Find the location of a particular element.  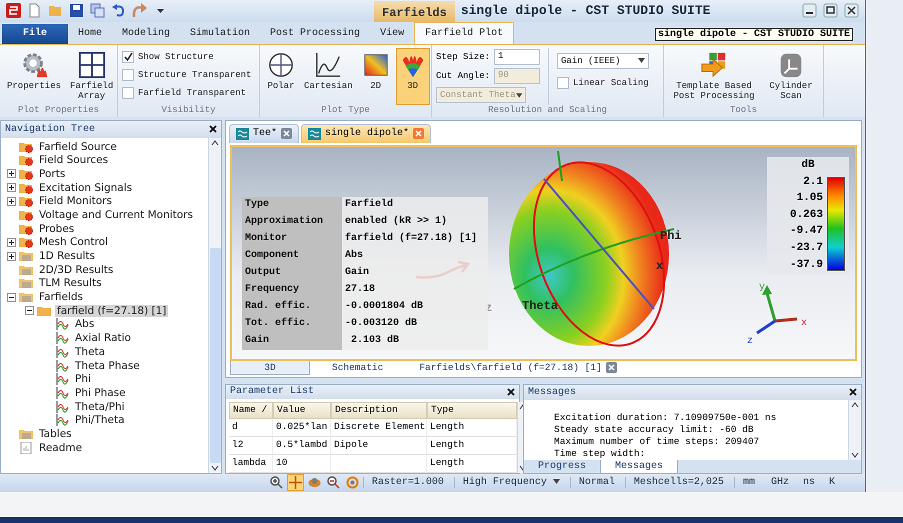

field-label: Step Size: is located at coordinates (463, 57).